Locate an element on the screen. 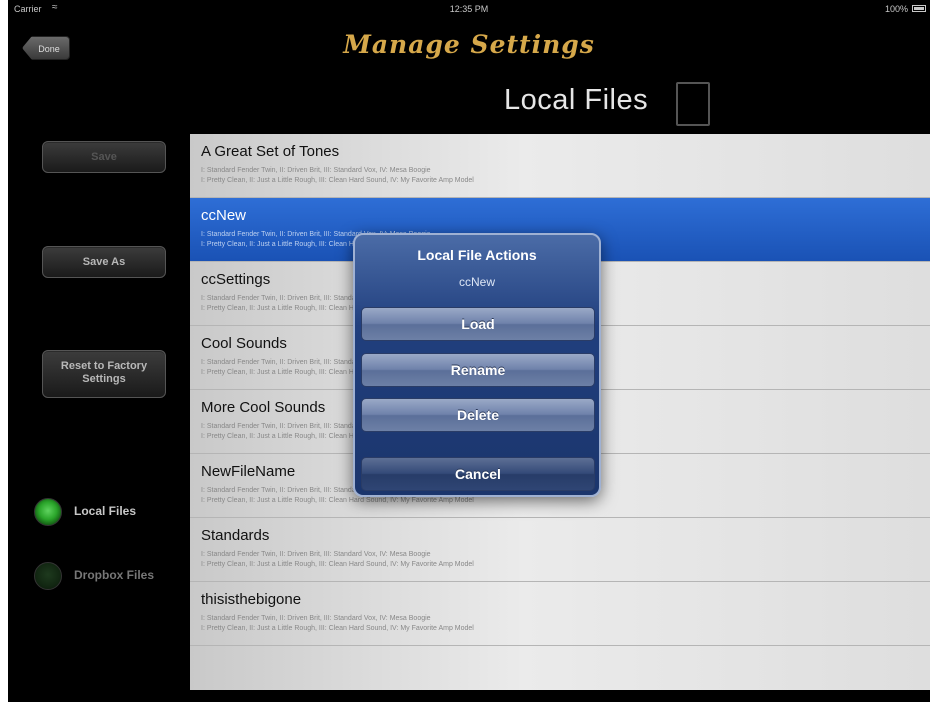 The image size is (932, 706). dropbox-files-label: Dropbox Files is located at coordinates (114, 575).